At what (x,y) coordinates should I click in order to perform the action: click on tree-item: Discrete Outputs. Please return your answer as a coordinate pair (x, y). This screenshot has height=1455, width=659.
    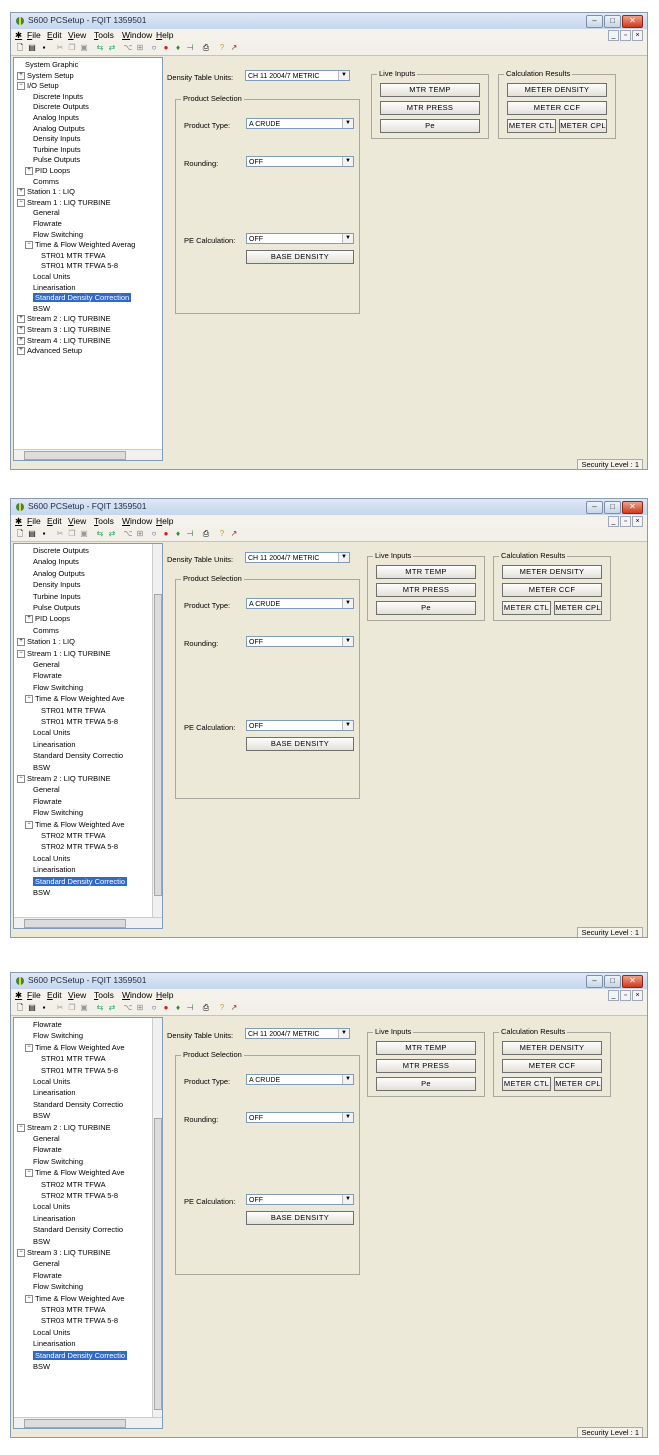
    Looking at the image, I should click on (61, 106).